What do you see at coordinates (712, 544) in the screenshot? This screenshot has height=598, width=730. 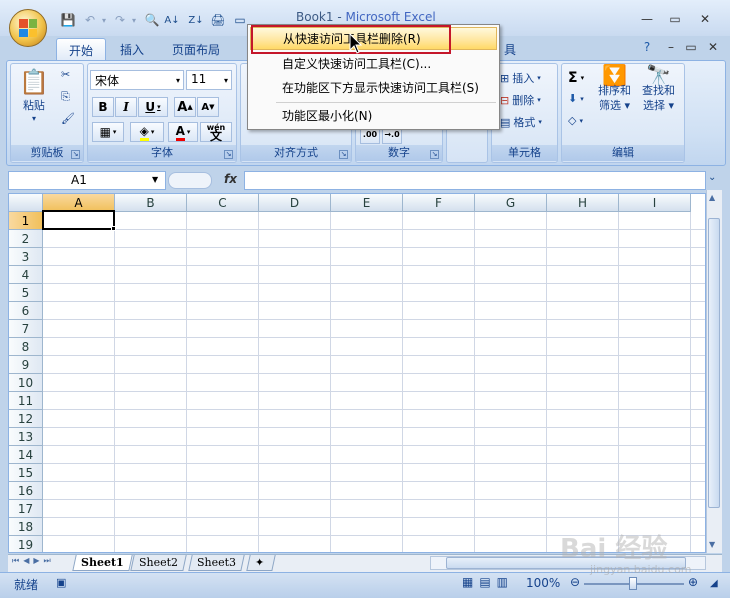 I see `scroll-down-icon: ▼` at bounding box center [712, 544].